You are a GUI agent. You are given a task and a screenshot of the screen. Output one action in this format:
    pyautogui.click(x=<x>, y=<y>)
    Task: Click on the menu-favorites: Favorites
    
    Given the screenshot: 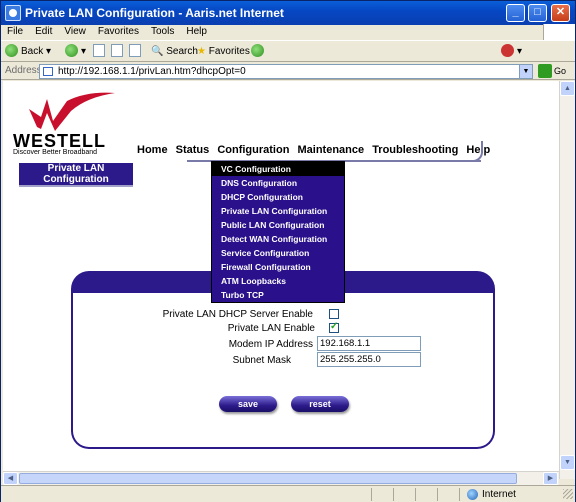 What is the action you would take?
    pyautogui.click(x=118, y=32)
    